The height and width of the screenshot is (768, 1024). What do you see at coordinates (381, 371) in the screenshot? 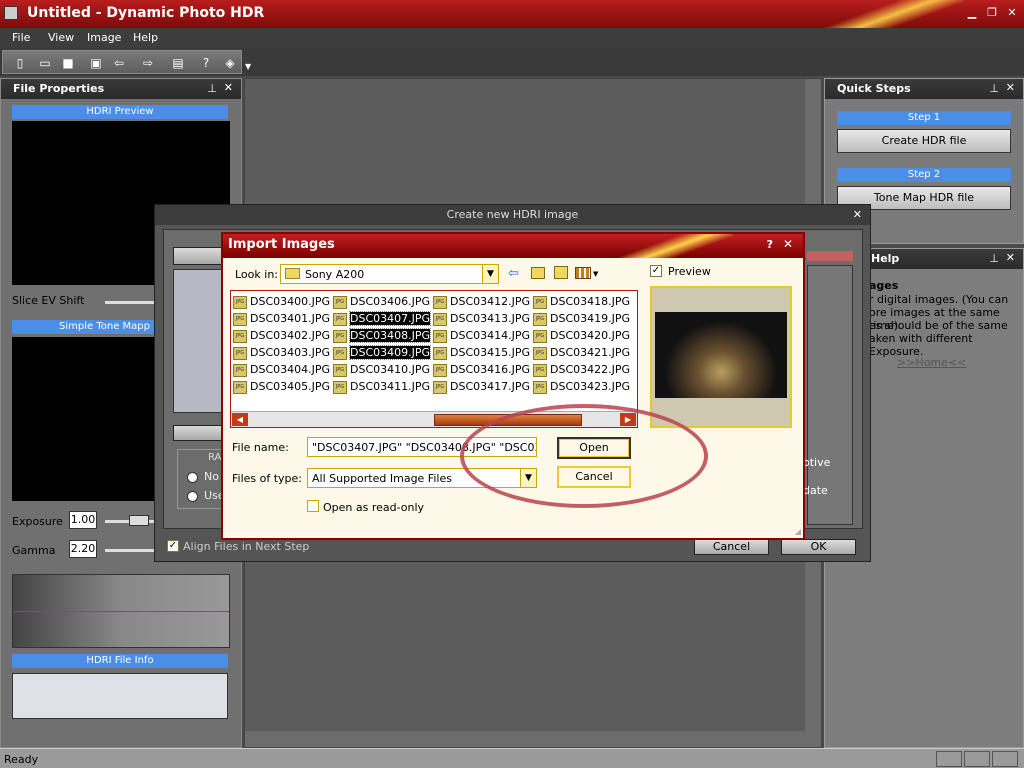
I see `file-item: JPG DSC03410.JPG` at bounding box center [381, 371].